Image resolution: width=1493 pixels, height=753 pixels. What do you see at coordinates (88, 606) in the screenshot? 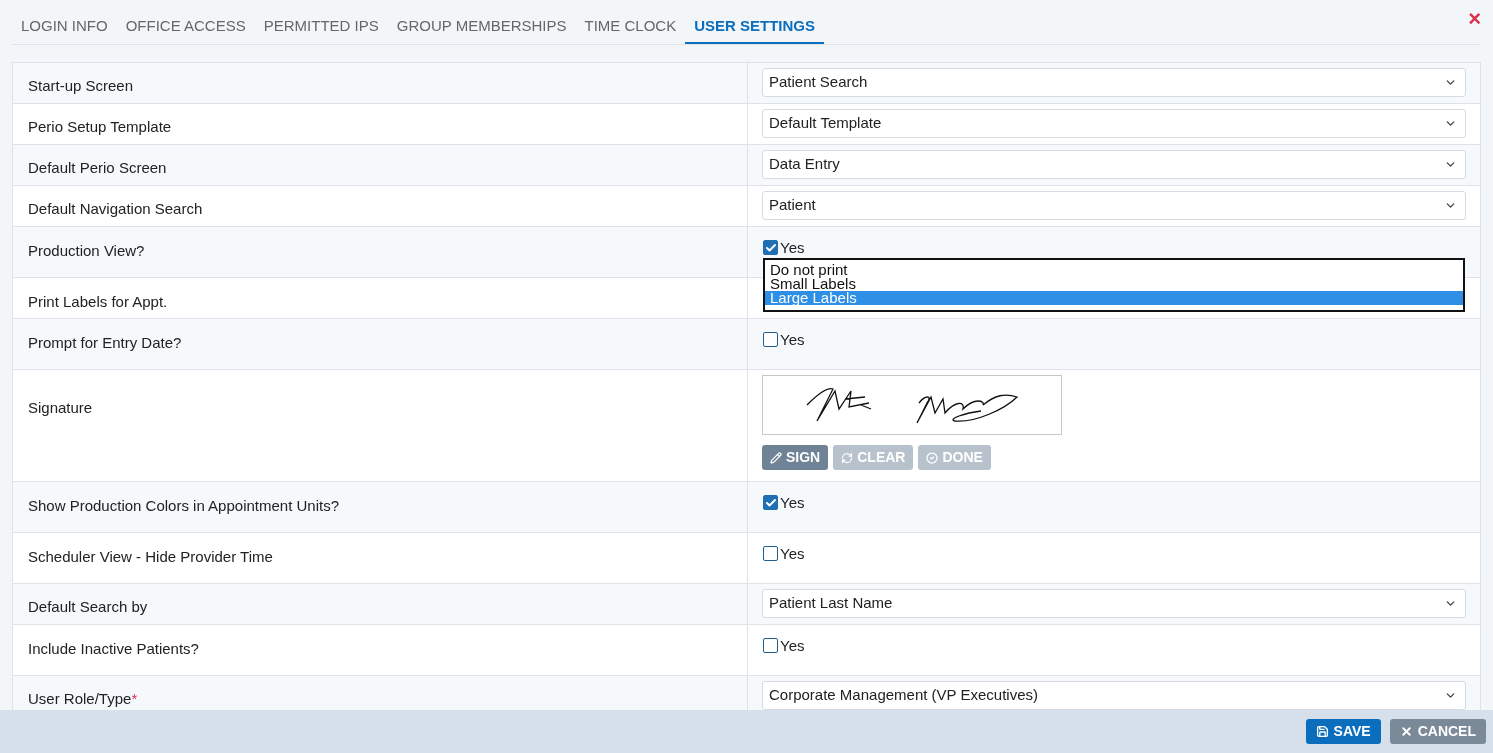
I see `setting-label: Default Search by` at bounding box center [88, 606].